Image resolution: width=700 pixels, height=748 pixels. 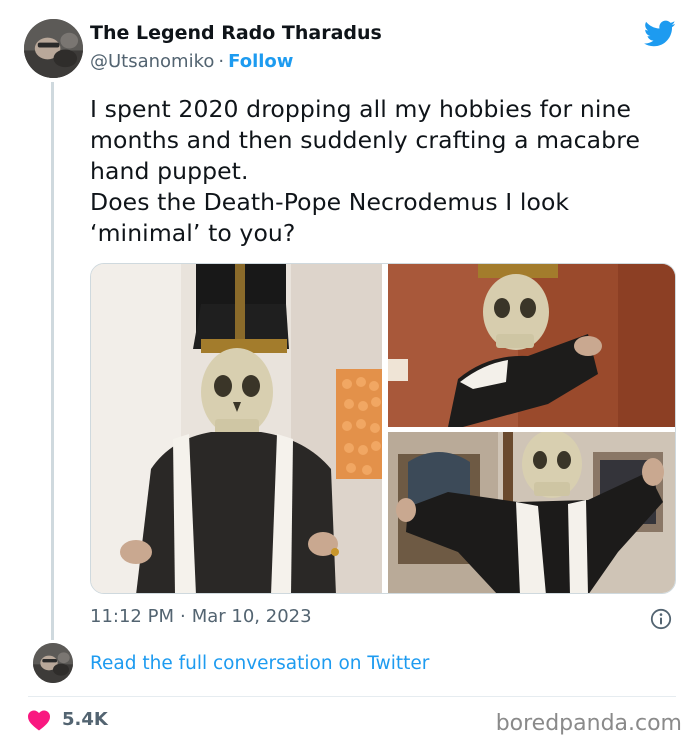 I want to click on read-full-conversation-link: Read the full conversation on Twitter, so click(x=259, y=663).